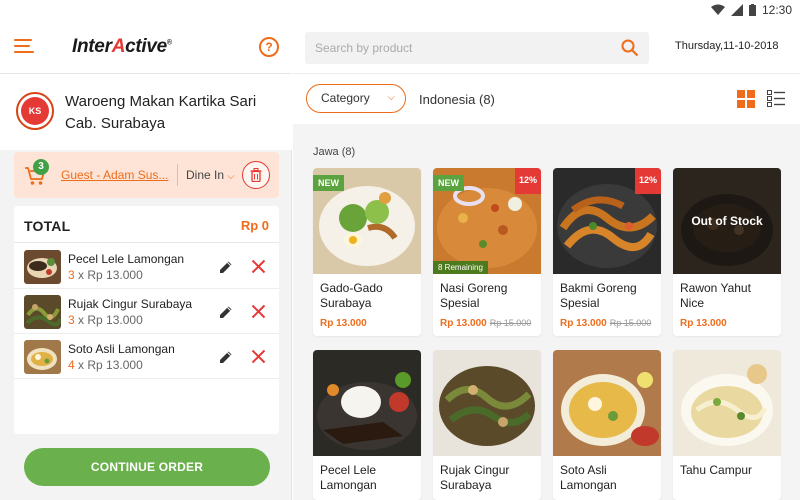  I want to click on trash-icon, so click(256, 175).